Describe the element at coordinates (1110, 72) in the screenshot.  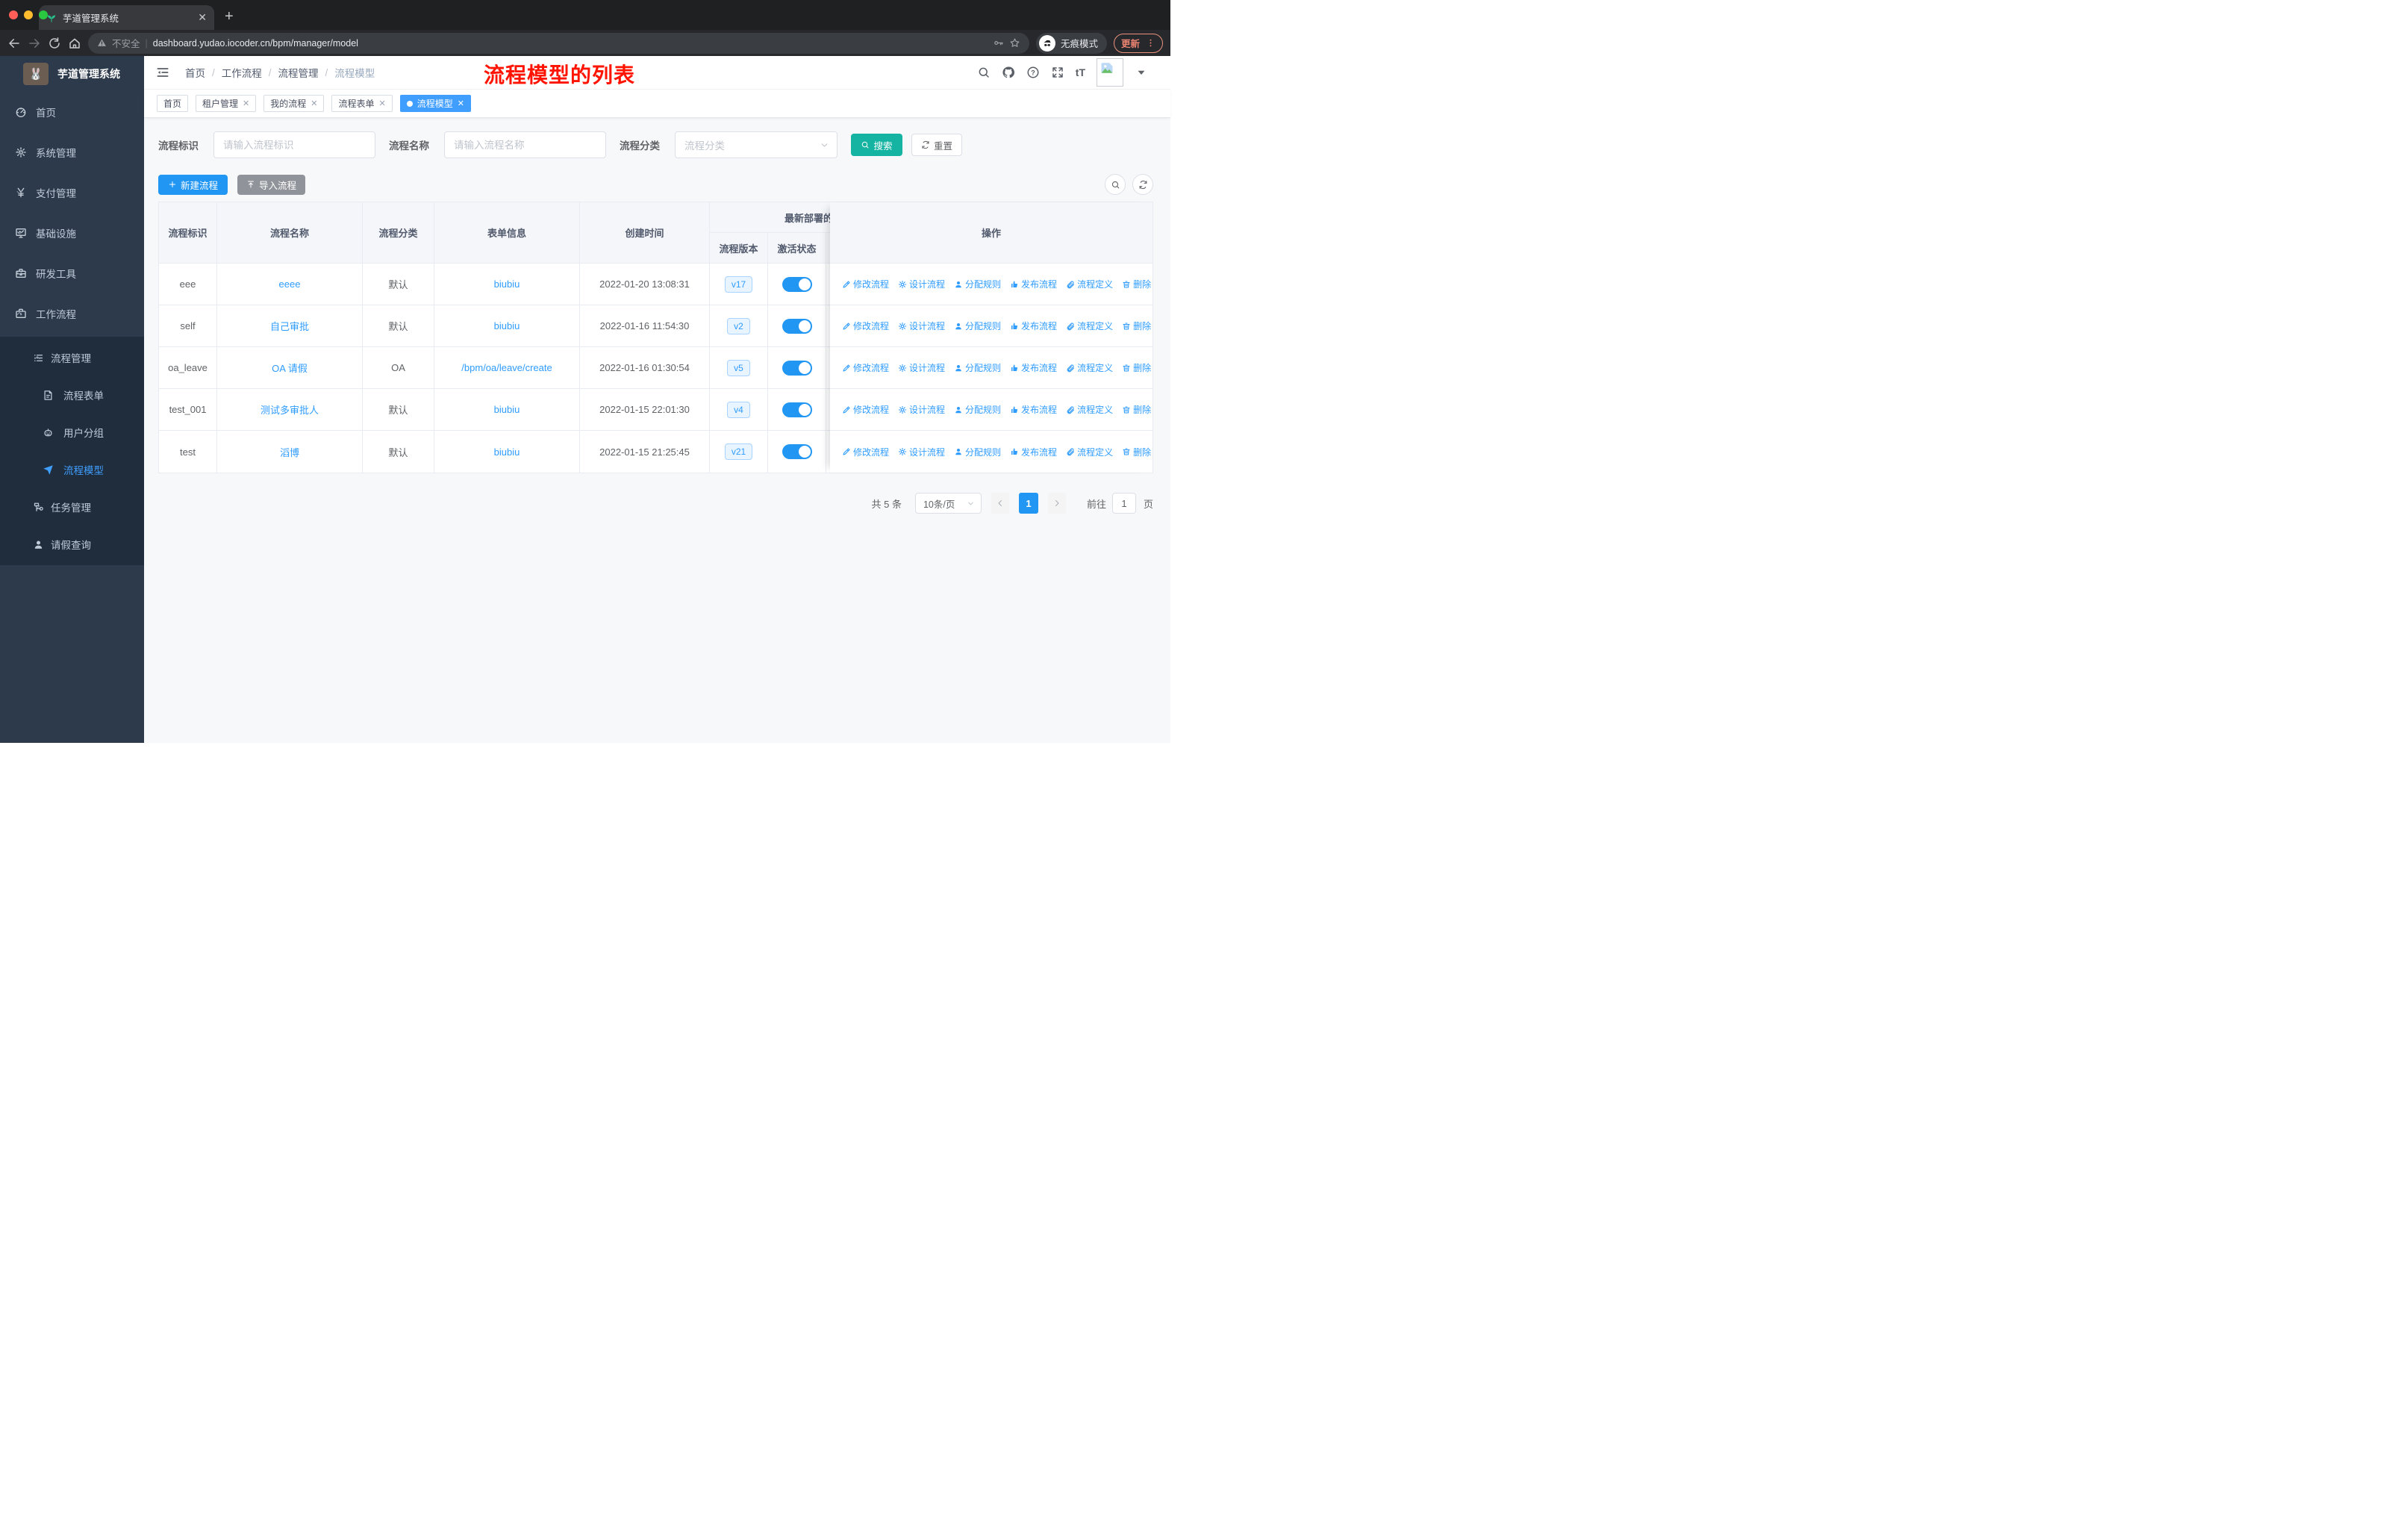
I see `avatar` at that location.